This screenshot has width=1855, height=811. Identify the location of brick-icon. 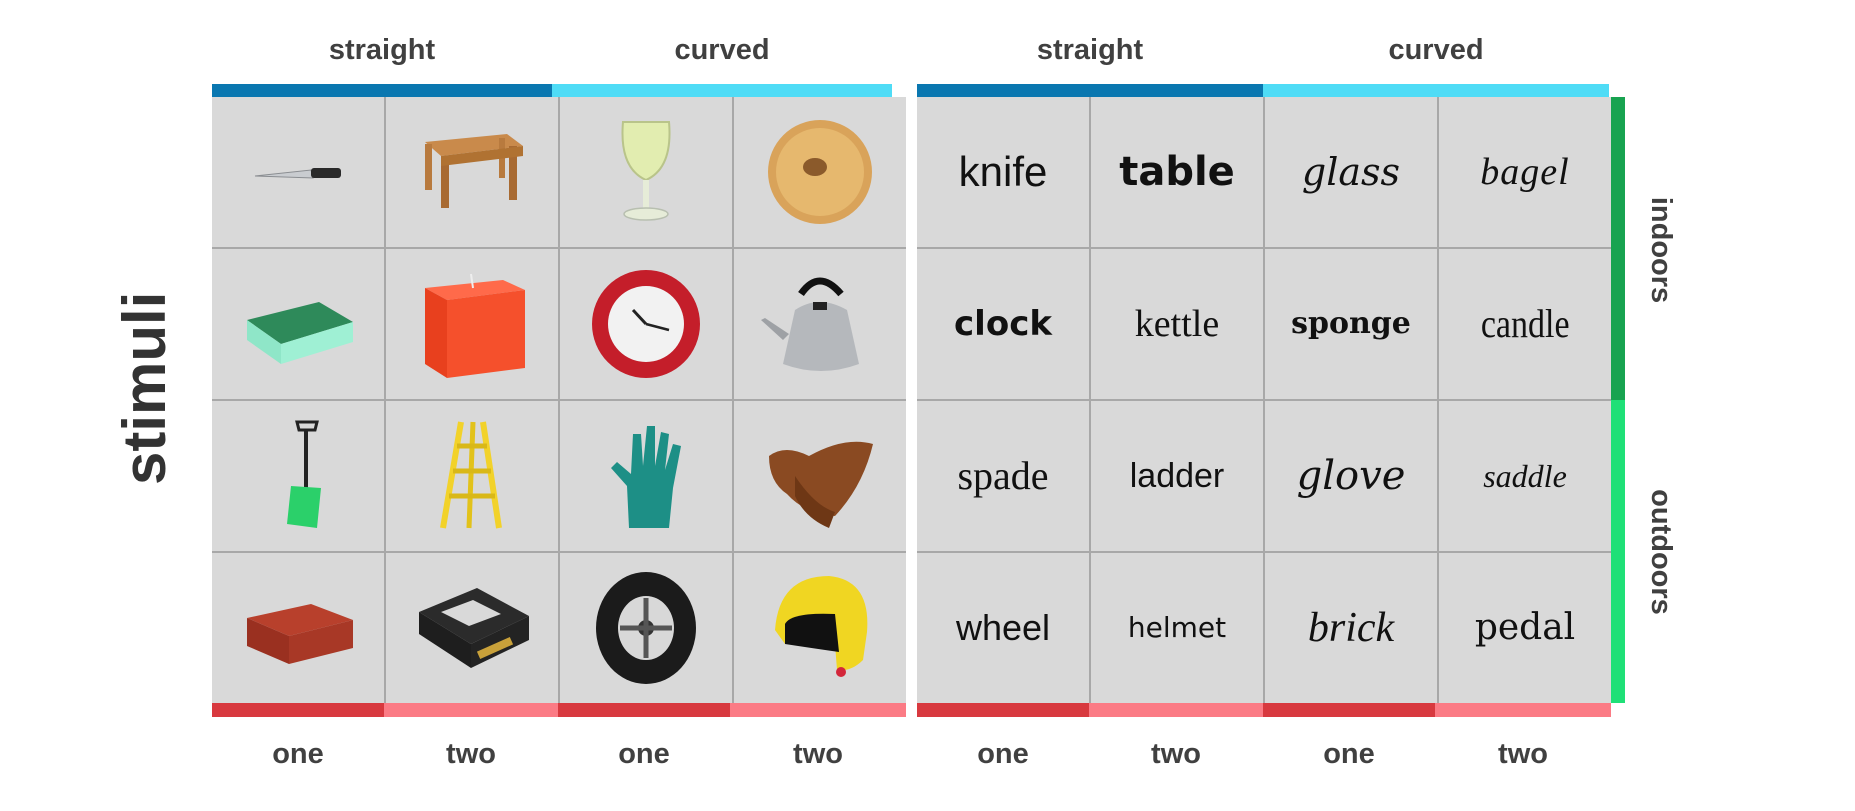
(300, 634).